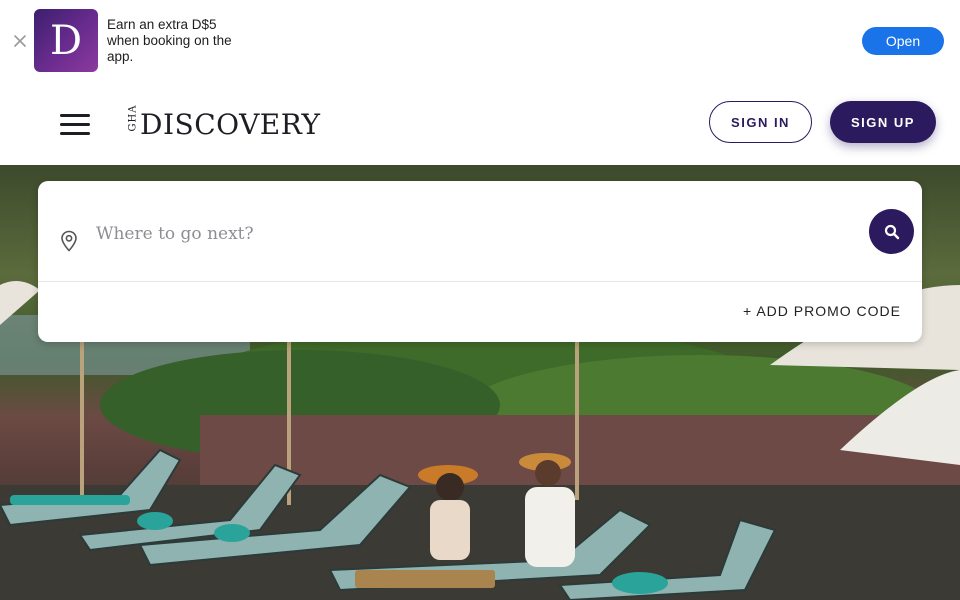 The width and height of the screenshot is (960, 600). Describe the element at coordinates (230, 124) in the screenshot. I see `logo-wordmark: DISCOVERY` at that location.